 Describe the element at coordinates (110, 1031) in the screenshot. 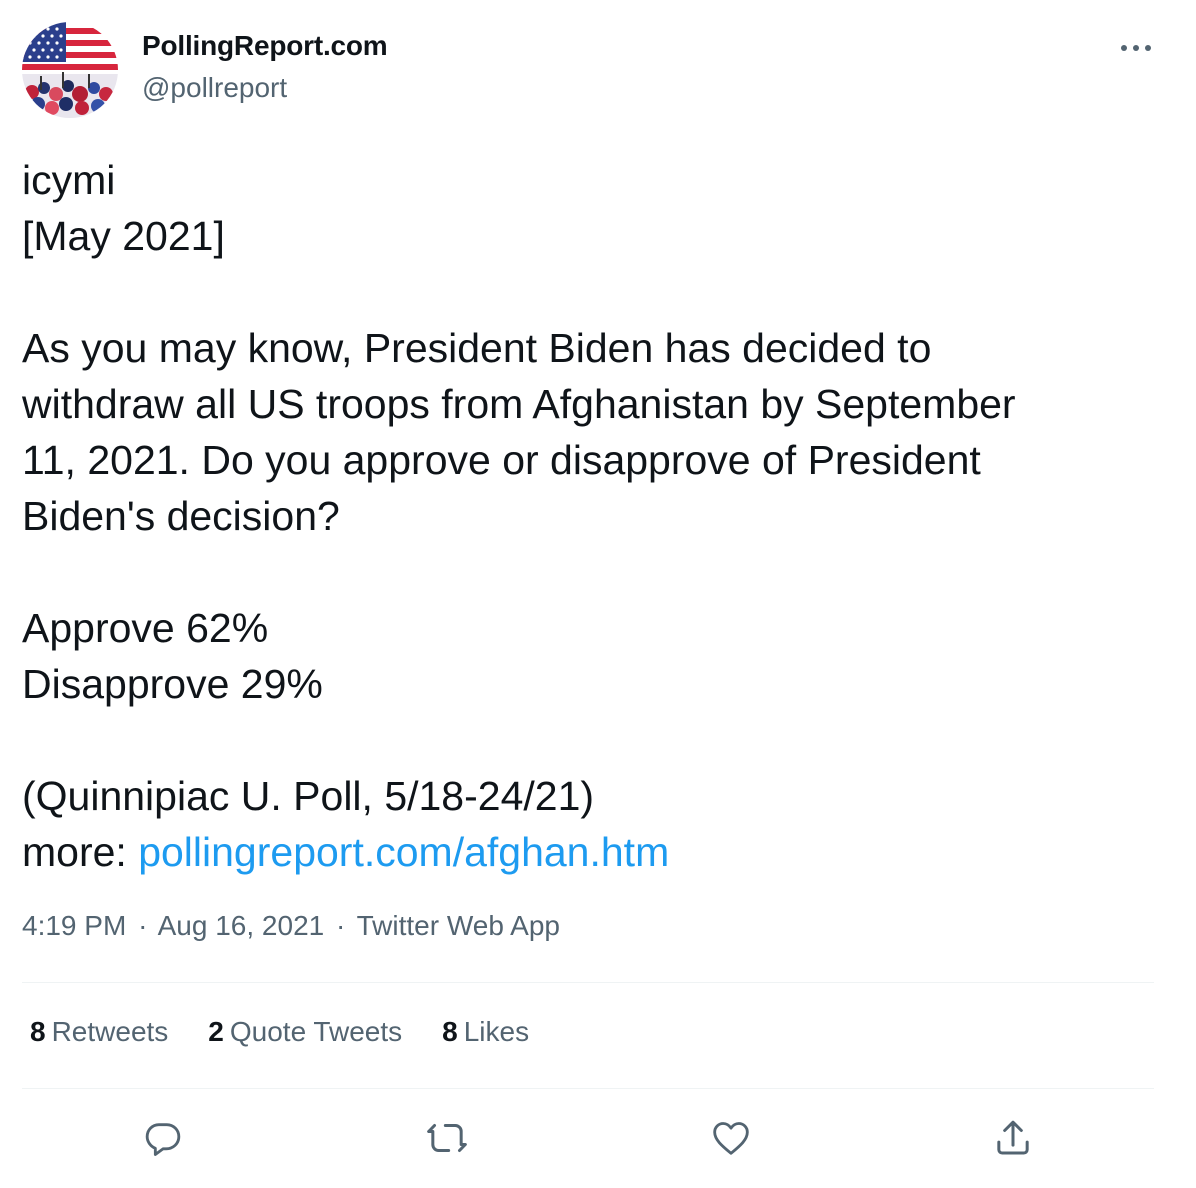

I see `retweets-label: Retweets` at that location.